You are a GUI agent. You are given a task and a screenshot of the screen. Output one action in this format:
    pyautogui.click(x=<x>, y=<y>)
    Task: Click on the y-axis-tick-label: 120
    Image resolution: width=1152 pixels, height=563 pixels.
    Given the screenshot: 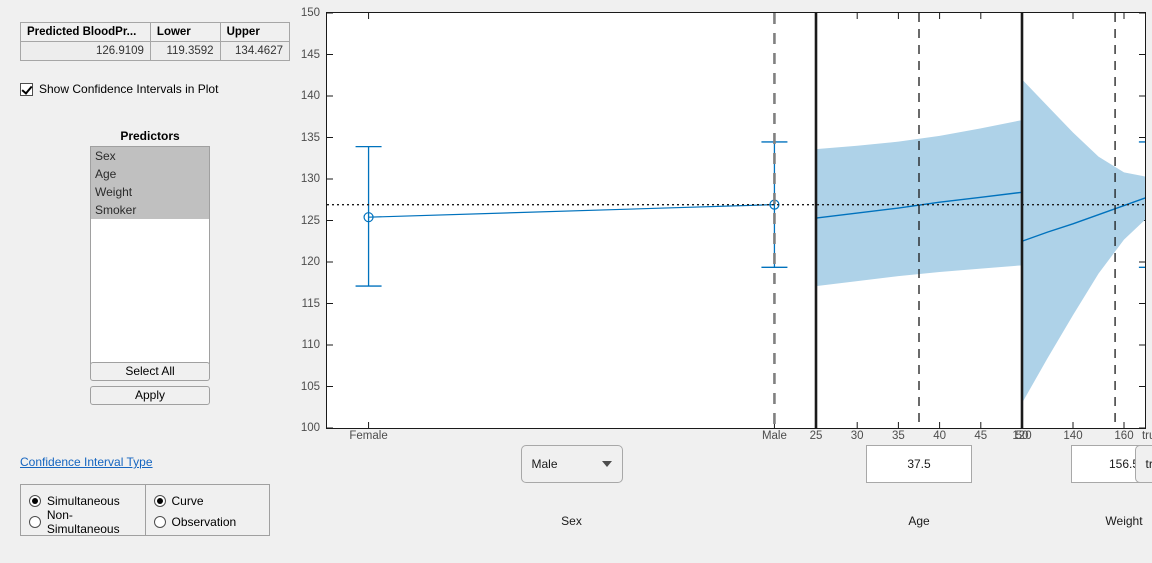 What is the action you would take?
    pyautogui.click(x=310, y=262)
    